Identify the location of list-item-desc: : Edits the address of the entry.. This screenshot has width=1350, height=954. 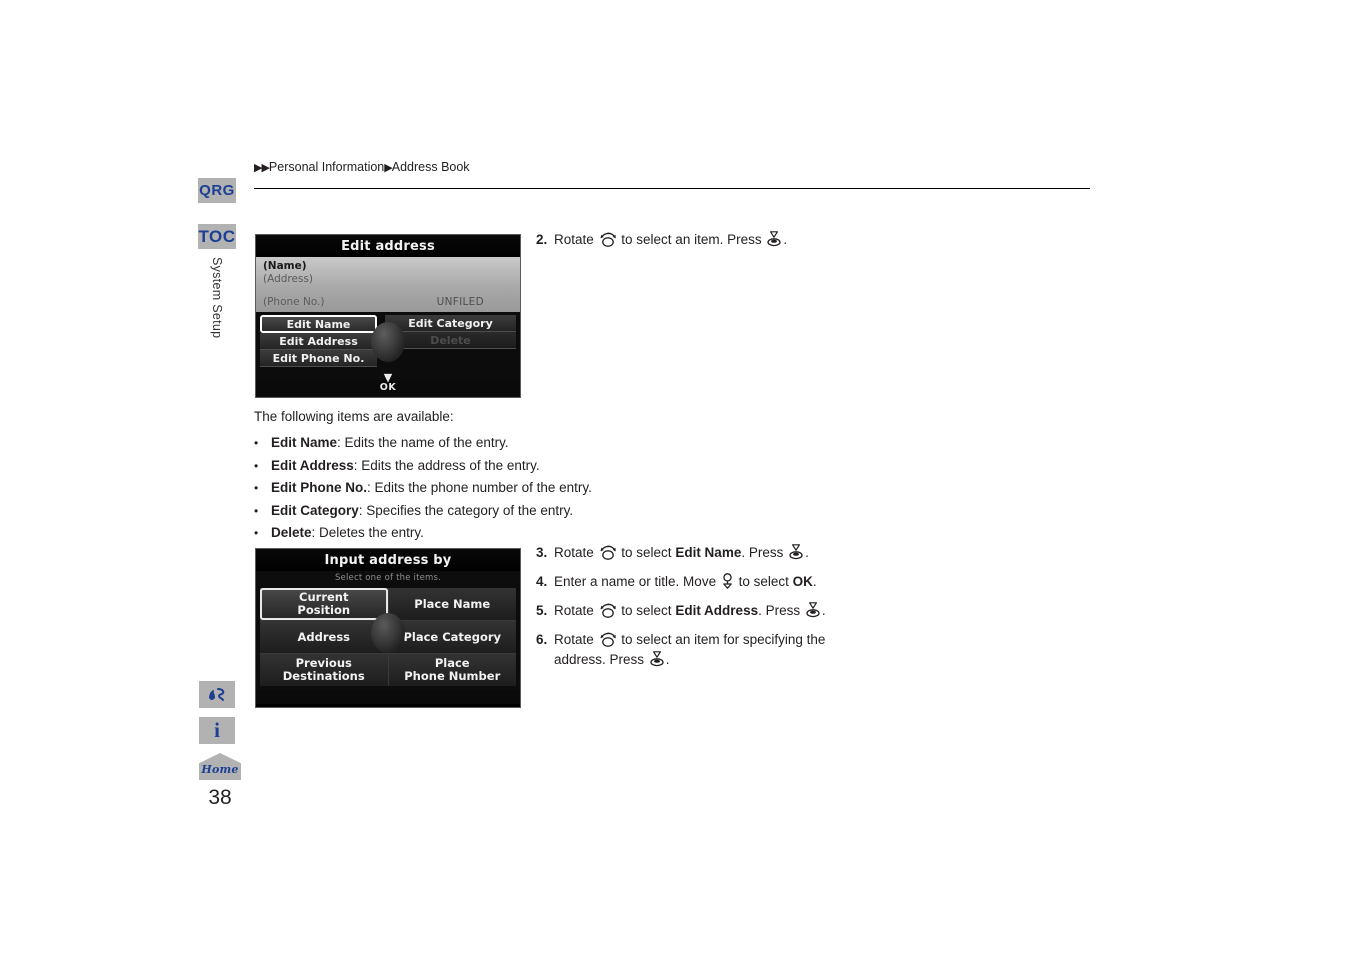
(446, 465).